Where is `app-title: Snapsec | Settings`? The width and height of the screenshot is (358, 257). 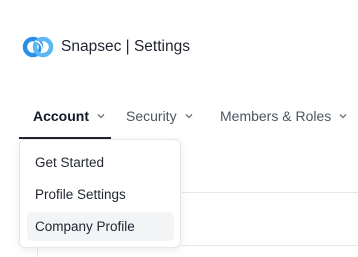 app-title: Snapsec | Settings is located at coordinates (125, 46).